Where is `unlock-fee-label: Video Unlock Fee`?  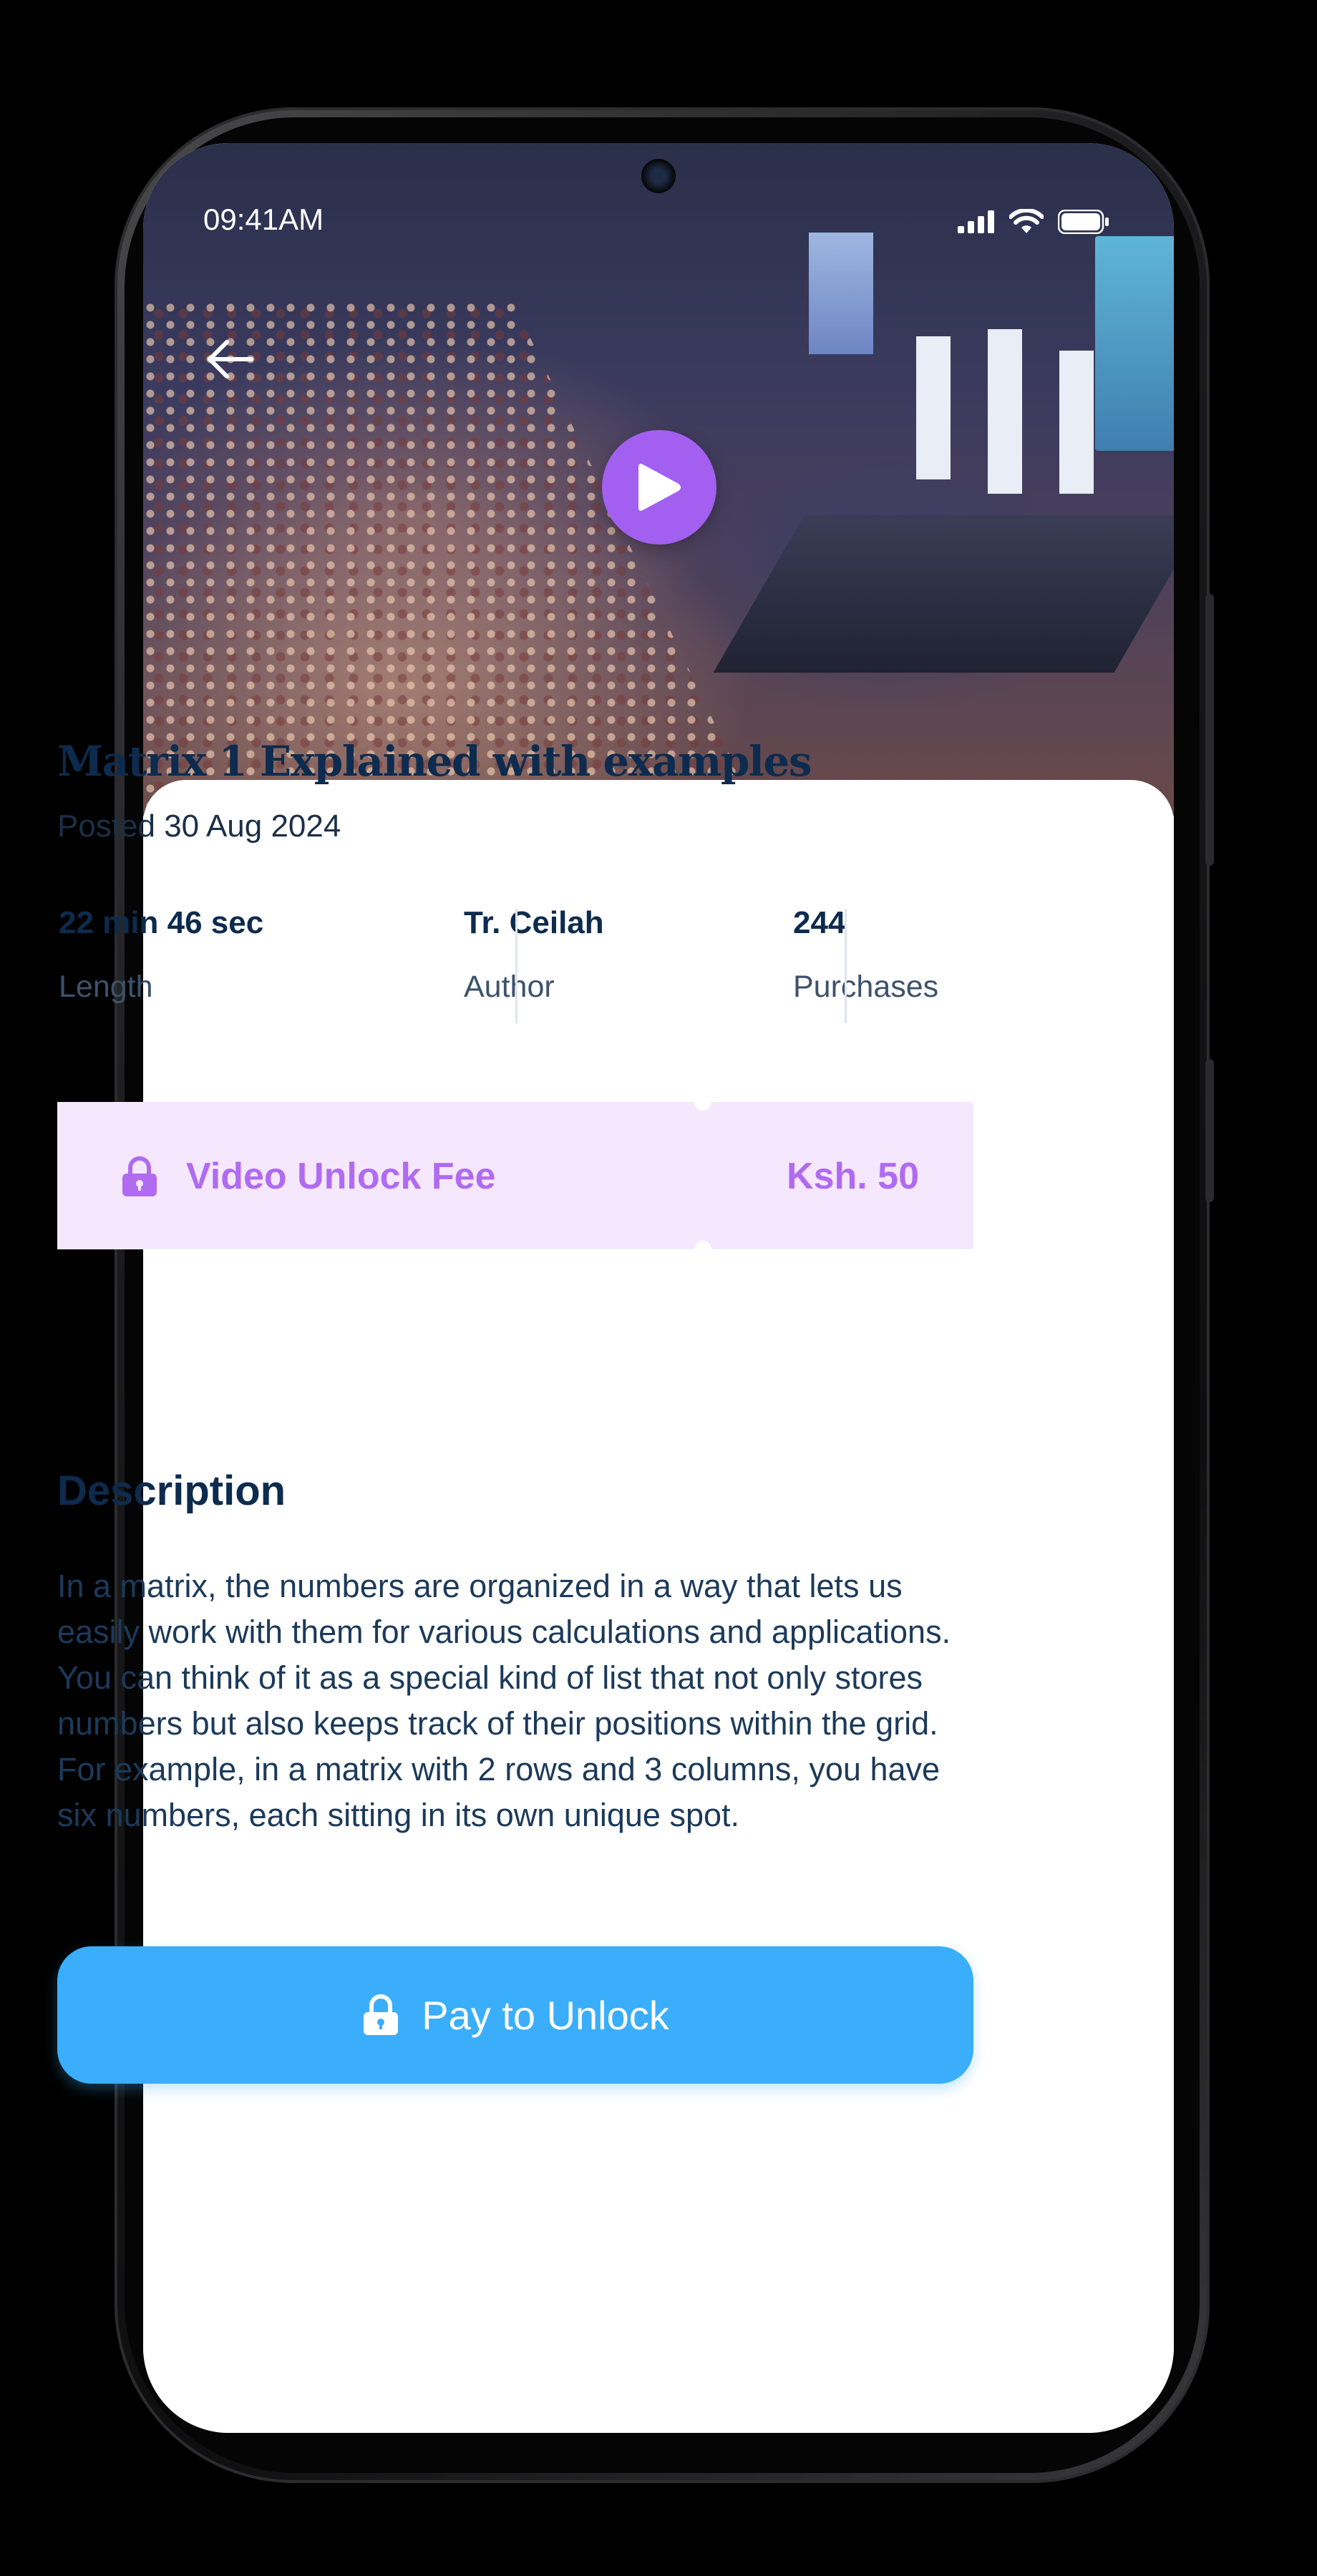
unlock-fee-label: Video Unlock Fee is located at coordinates (341, 1176).